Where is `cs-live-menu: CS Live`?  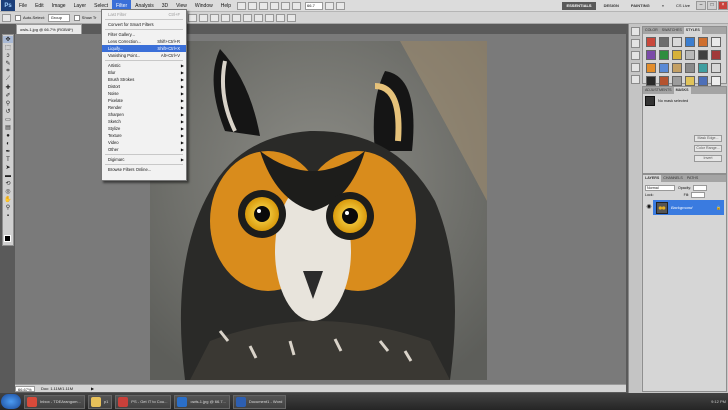
cs-live-menu: CS Live is located at coordinates (683, 5).